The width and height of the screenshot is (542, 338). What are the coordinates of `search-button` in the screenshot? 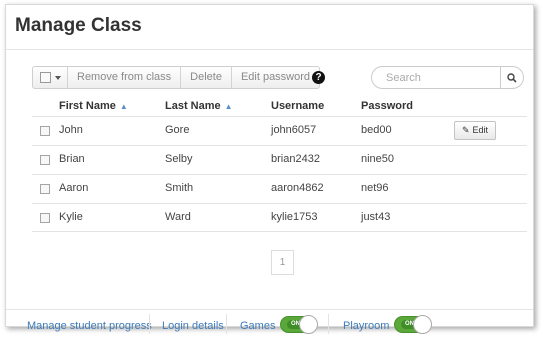 It's located at (511, 77).